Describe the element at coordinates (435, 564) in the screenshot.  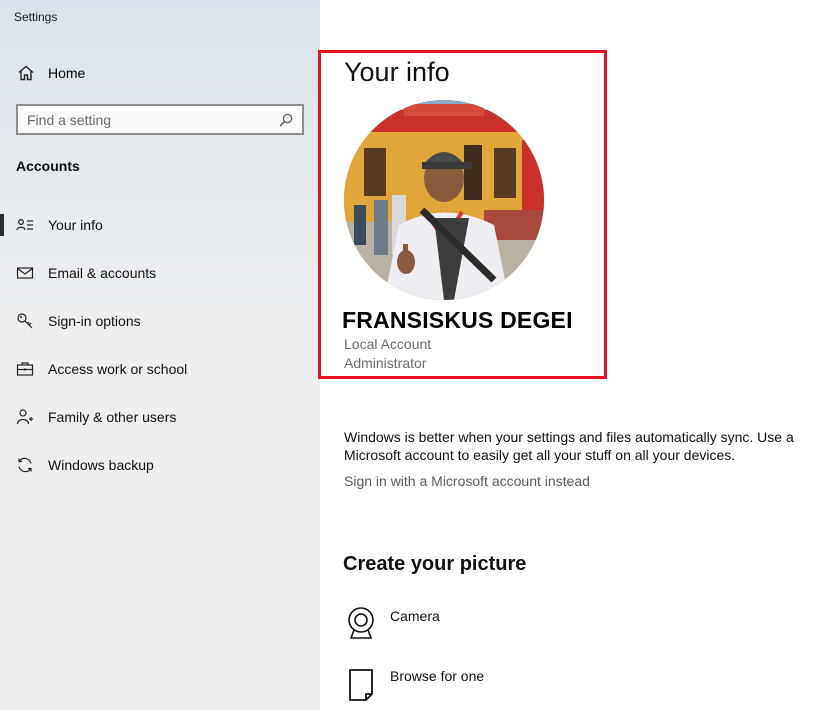
I see `create-picture-heading: Create your picture` at that location.